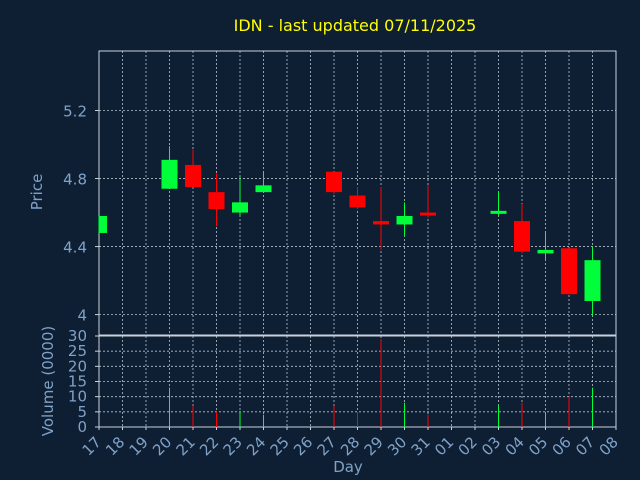 This screenshot has height=480, width=640. I want to click on volume-tick-label: 30, so click(77, 336).